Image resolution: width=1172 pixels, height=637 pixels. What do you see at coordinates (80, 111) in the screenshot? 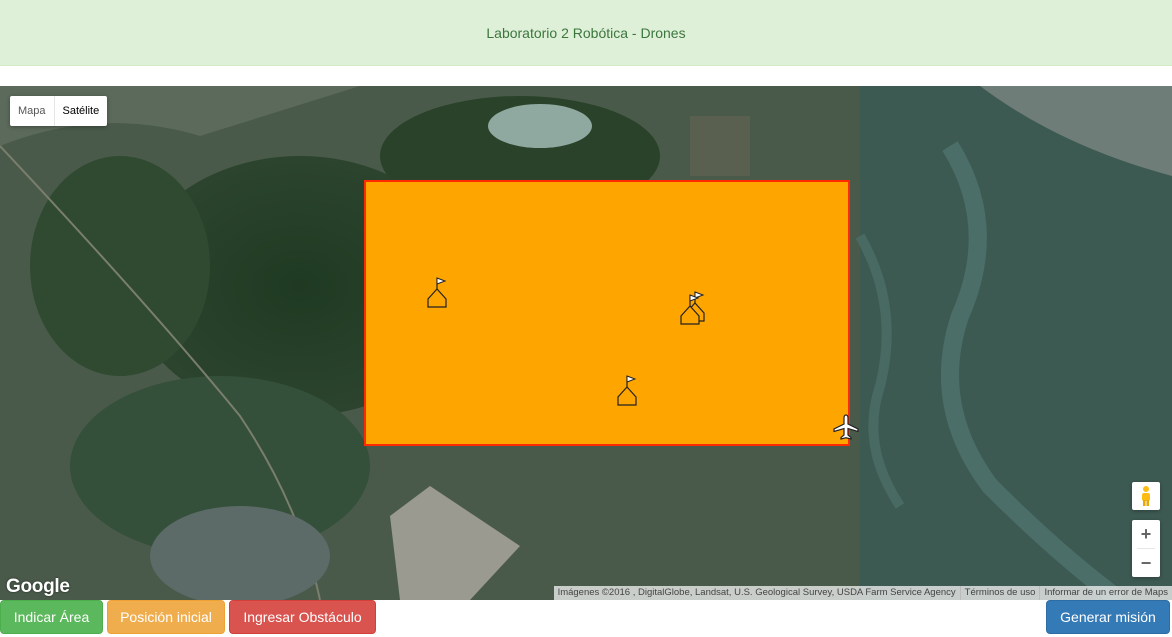
I see `map-type-satellite-button: Satélite` at bounding box center [80, 111].